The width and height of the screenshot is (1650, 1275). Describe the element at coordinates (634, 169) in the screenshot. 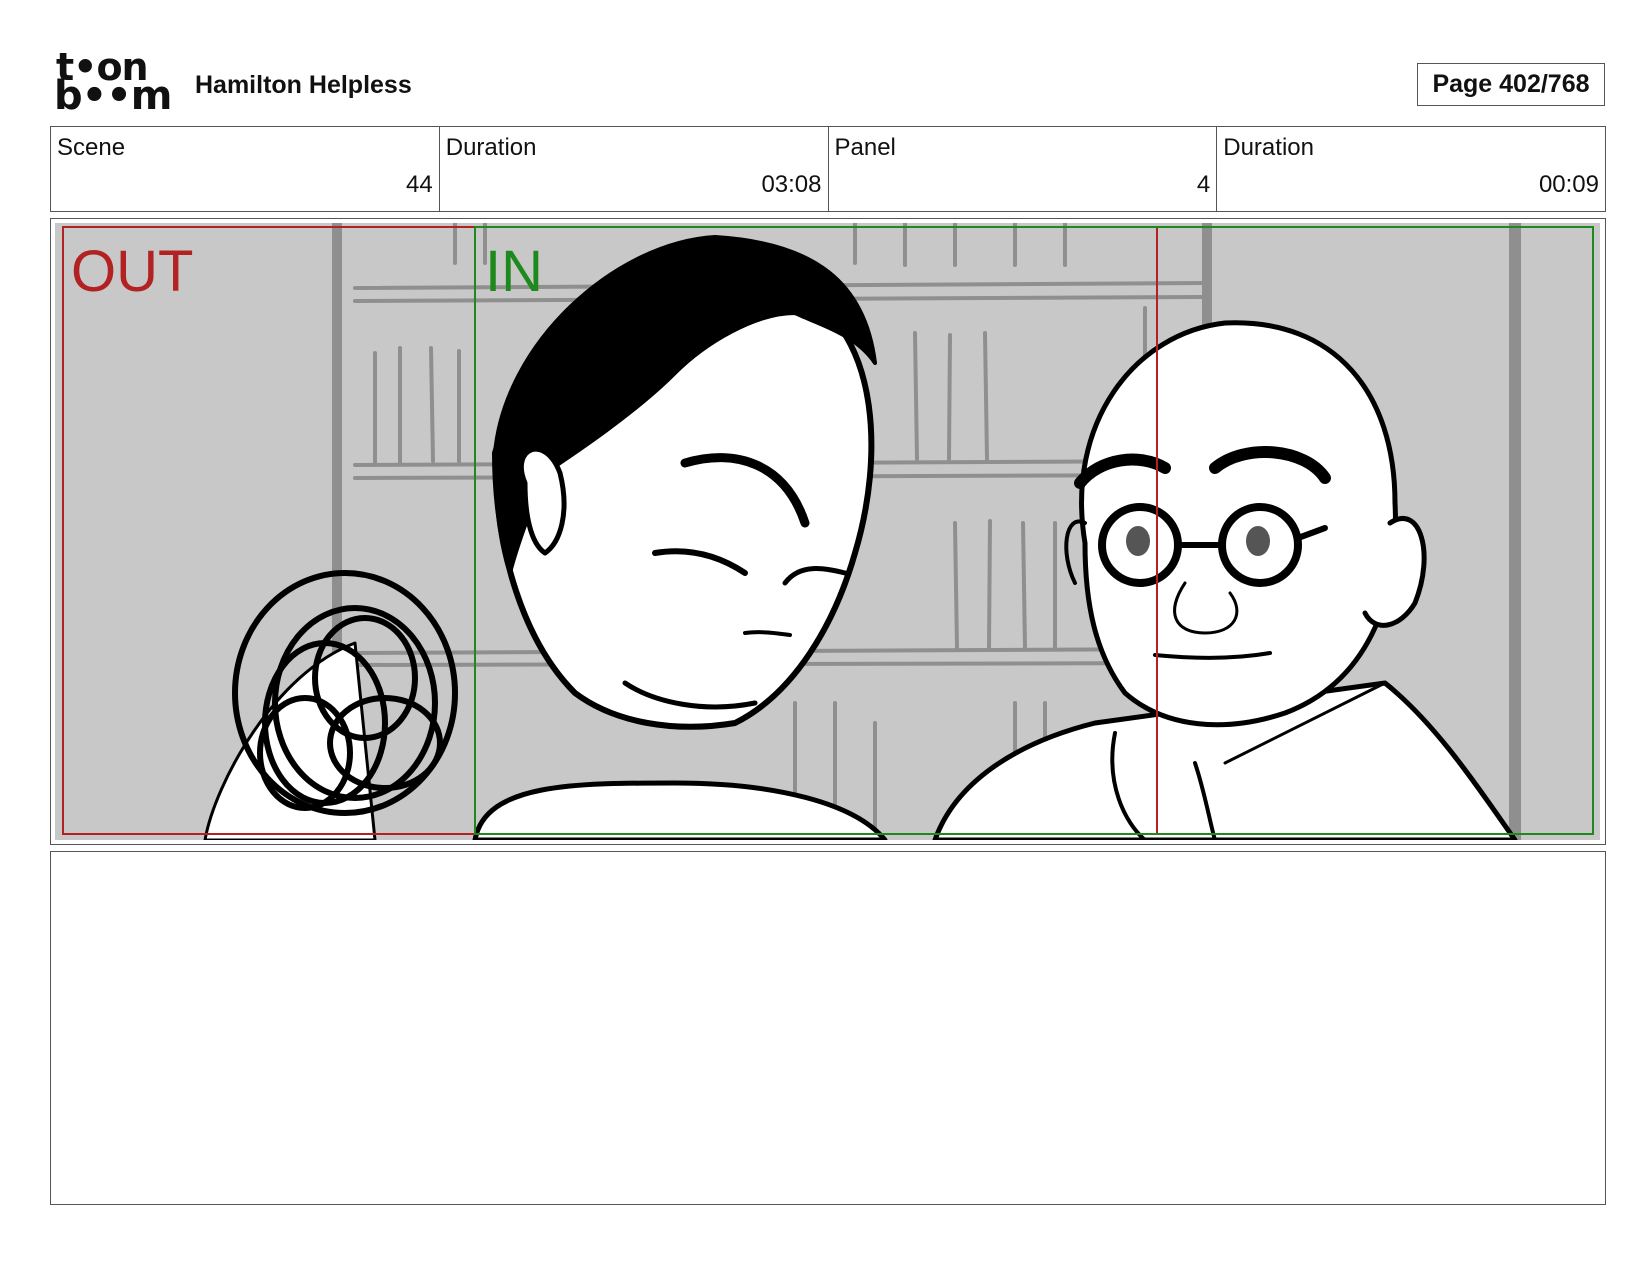

I see `scene-duration-cell: Duration 03:08` at that location.